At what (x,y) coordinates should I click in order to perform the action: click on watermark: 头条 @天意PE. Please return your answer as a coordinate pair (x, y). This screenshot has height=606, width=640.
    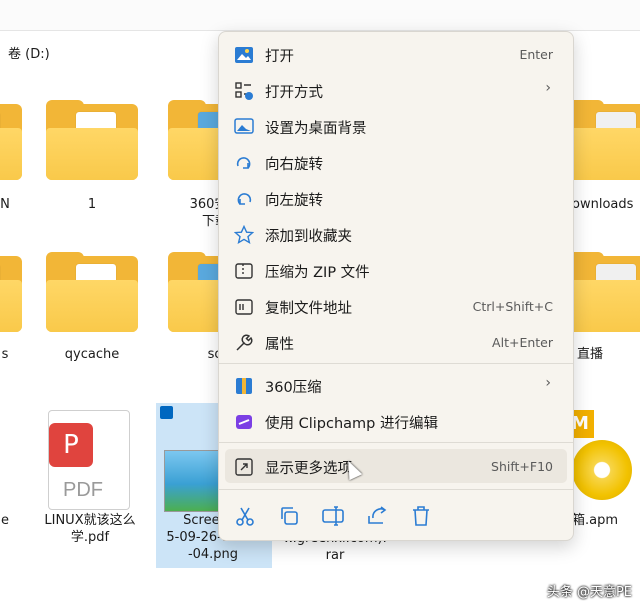
    Looking at the image, I should click on (589, 592).